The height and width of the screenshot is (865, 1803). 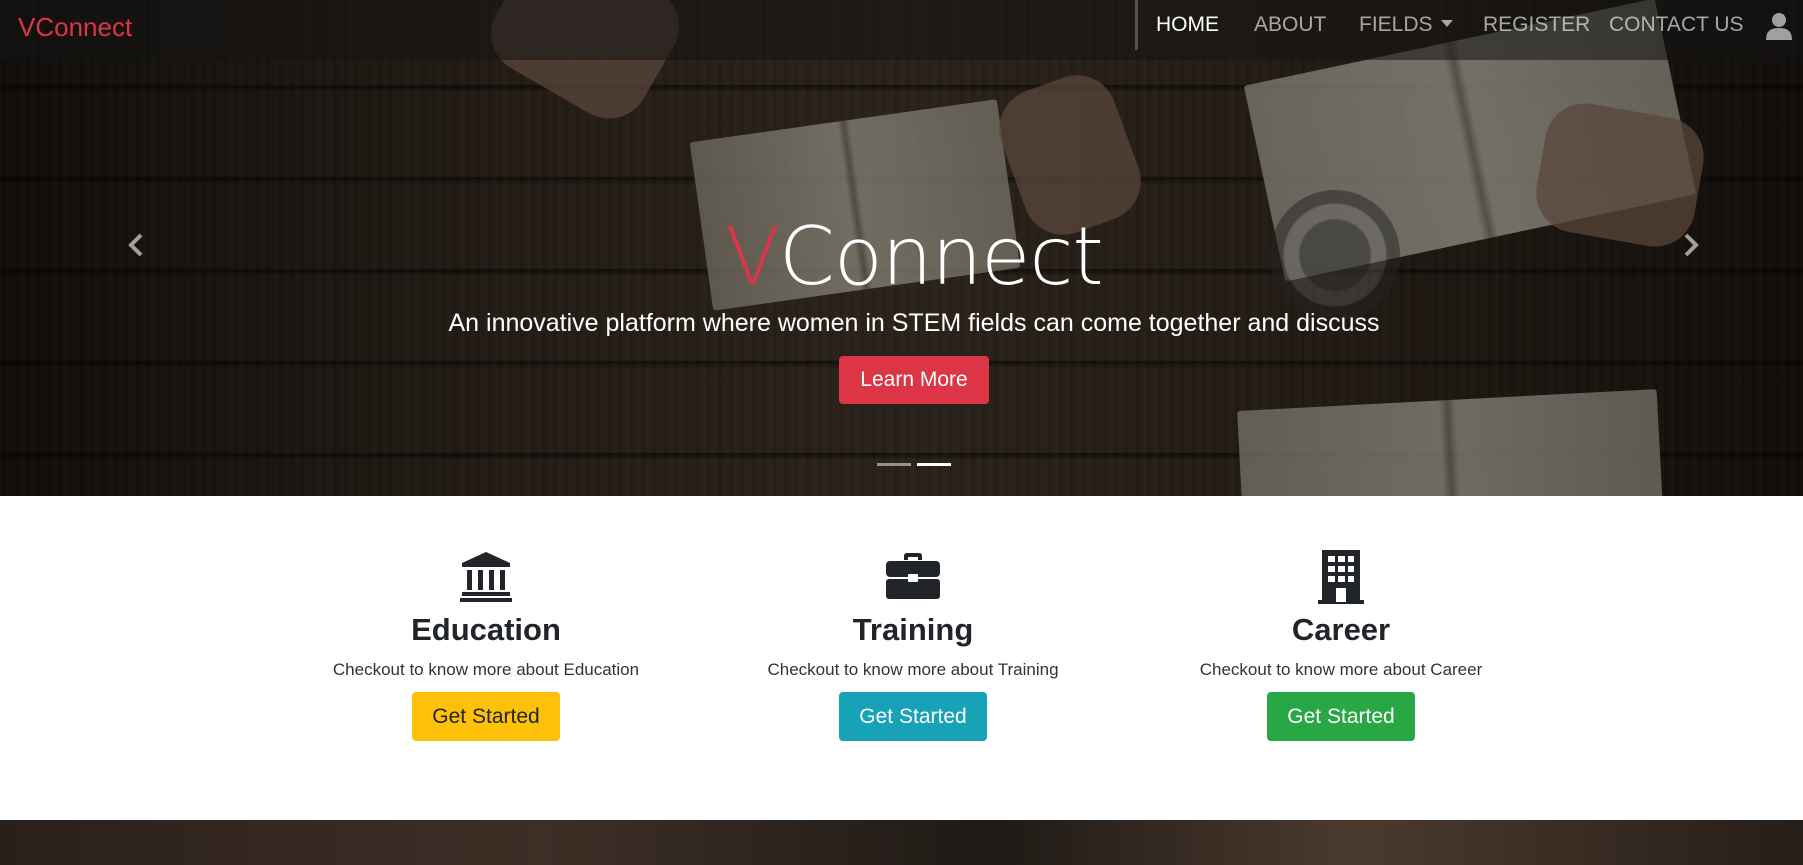 What do you see at coordinates (1779, 26) in the screenshot?
I see `user-icon` at bounding box center [1779, 26].